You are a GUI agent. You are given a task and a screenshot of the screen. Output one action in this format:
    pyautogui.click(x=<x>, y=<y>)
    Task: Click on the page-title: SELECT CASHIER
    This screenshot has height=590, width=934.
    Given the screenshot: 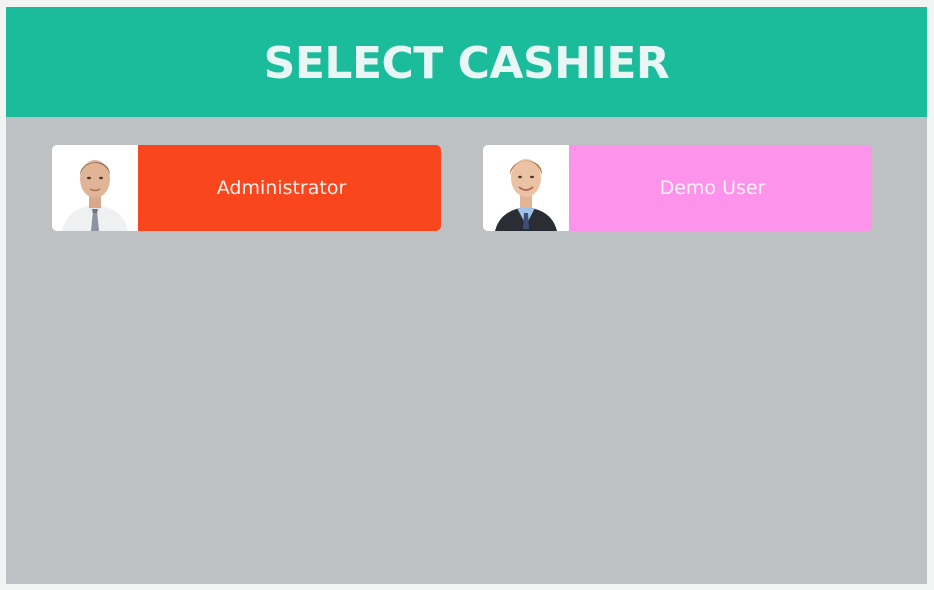 What is the action you would take?
    pyautogui.click(x=466, y=63)
    